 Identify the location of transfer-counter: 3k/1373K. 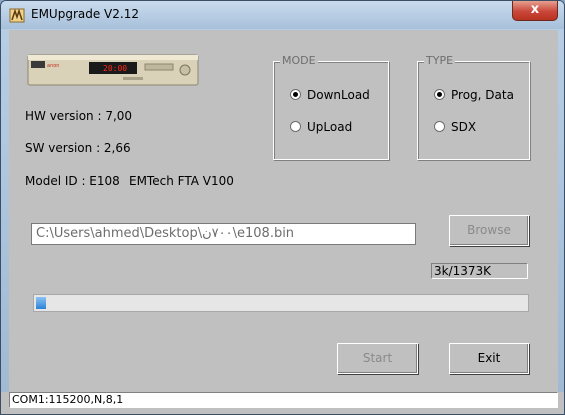
(479, 271).